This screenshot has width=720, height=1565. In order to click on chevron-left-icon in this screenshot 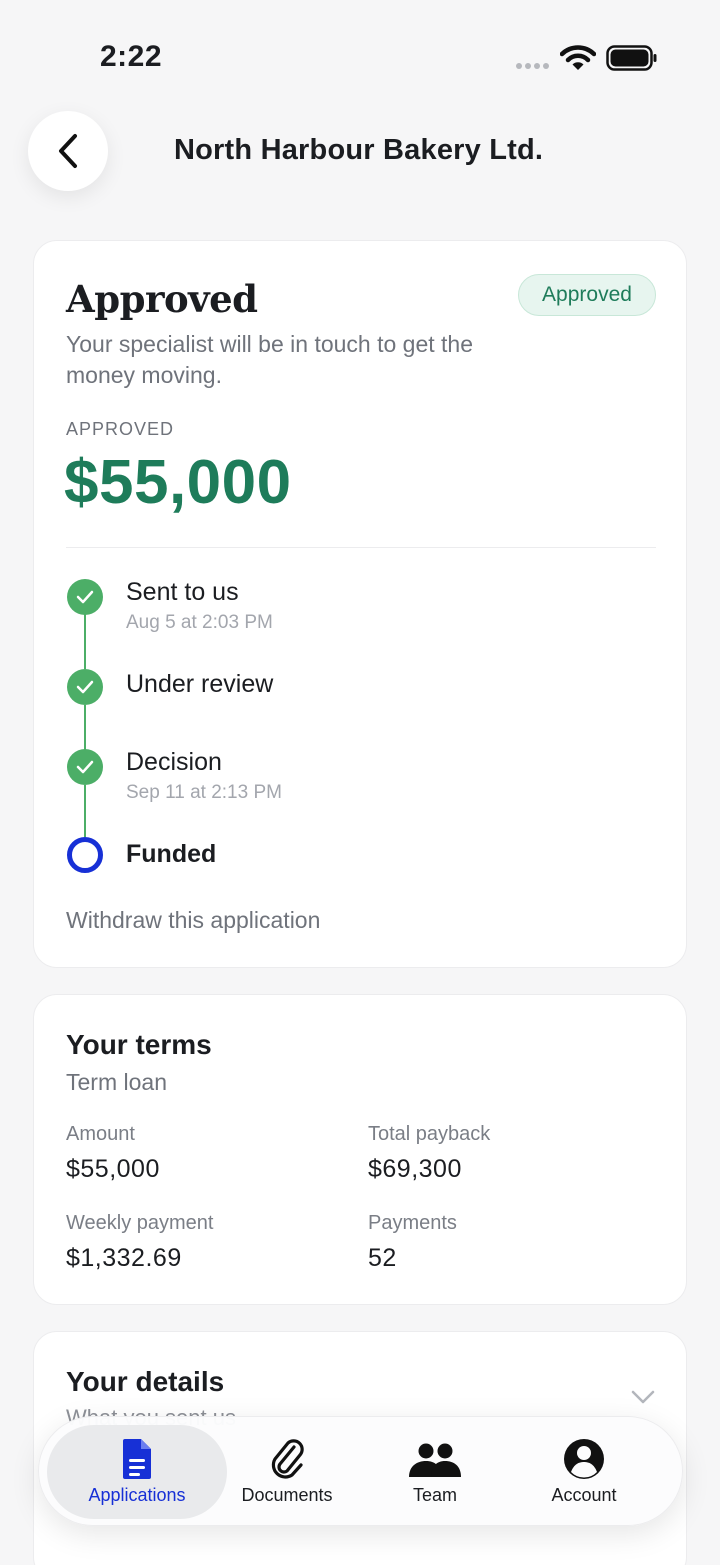, I will do `click(68, 151)`.